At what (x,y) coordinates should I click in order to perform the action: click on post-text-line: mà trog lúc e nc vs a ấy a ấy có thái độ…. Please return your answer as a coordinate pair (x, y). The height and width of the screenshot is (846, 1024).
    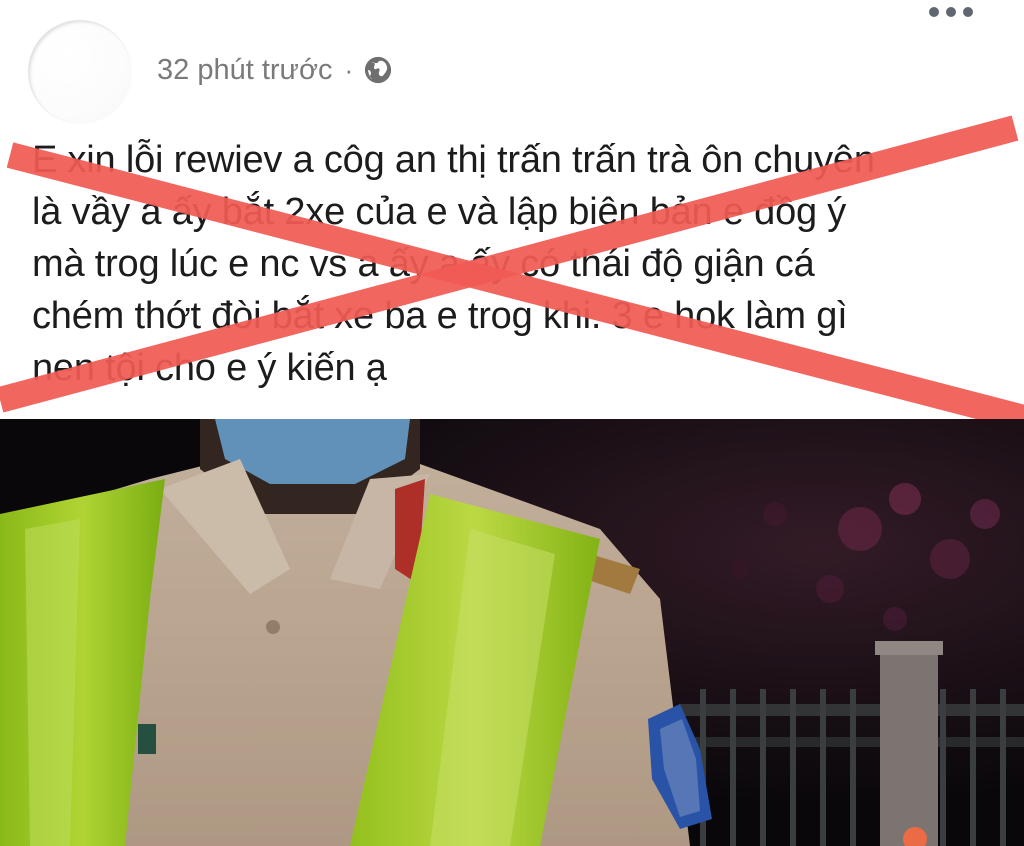
    Looking at the image, I should click on (423, 264).